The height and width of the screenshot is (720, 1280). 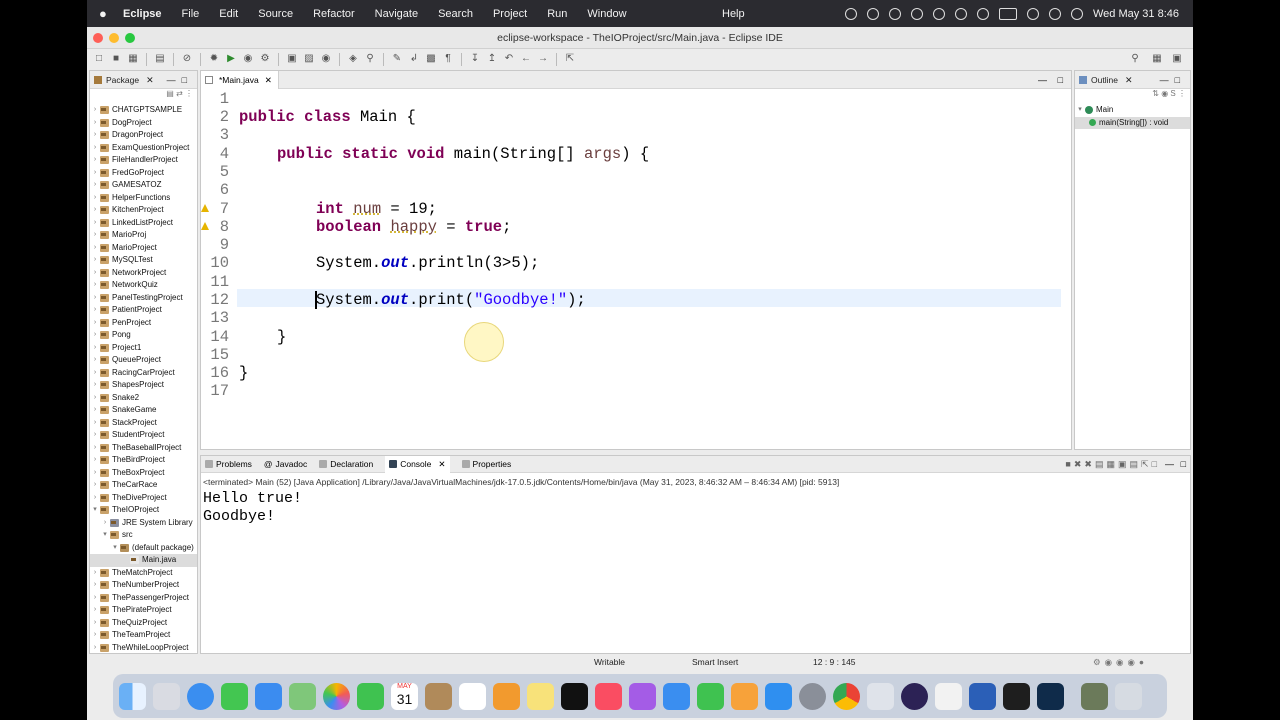 What do you see at coordinates (143, 423) in the screenshot?
I see `tree-item-project: › StackProject` at bounding box center [143, 423].